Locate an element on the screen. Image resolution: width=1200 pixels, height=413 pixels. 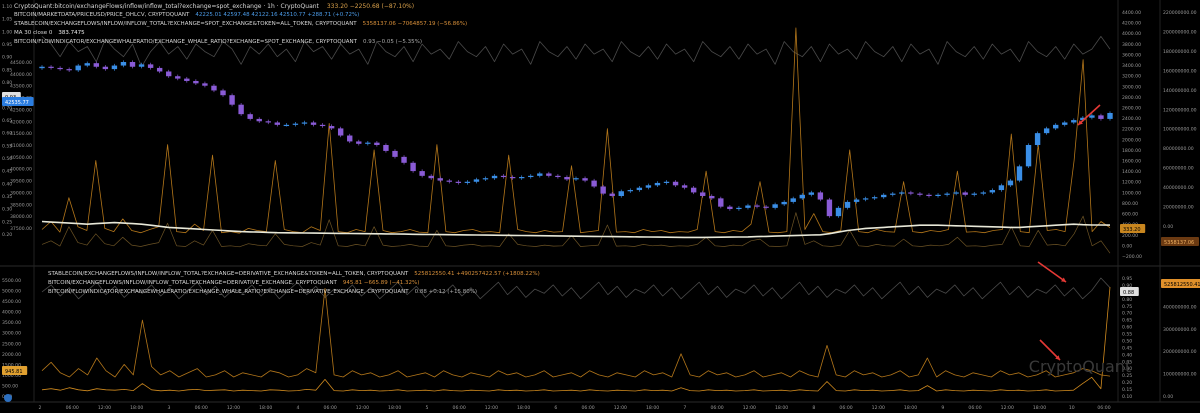
price-axis-tick: 40000.00 is located at coordinates (21, 170).